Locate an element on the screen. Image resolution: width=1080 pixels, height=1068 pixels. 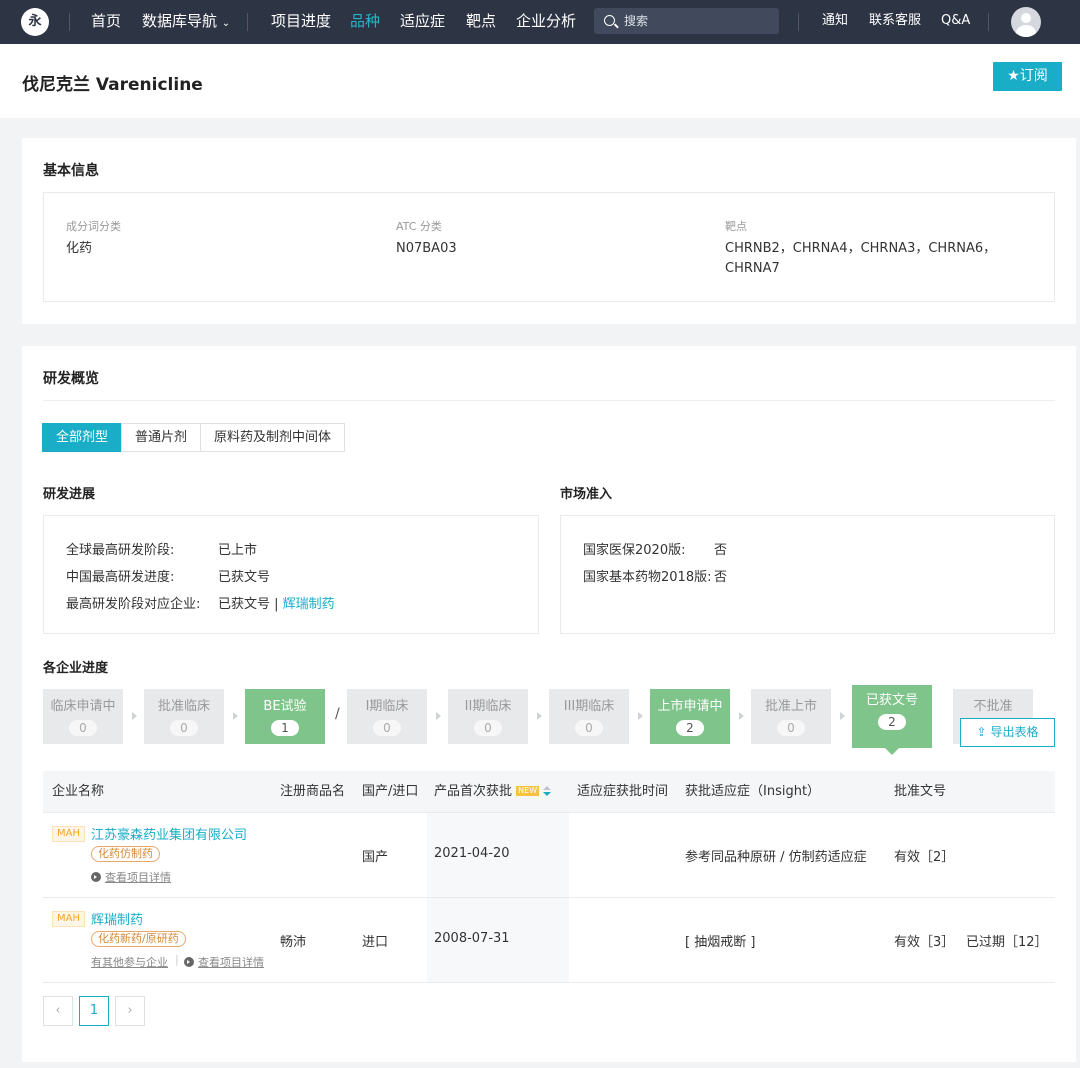
progress-company-link: 辉瑞制药 is located at coordinates (309, 604).